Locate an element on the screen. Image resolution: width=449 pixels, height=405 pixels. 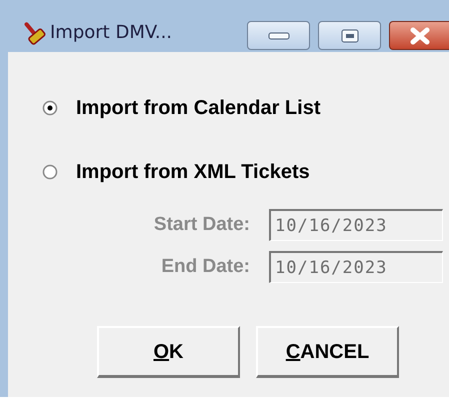
close-icon is located at coordinates (420, 35).